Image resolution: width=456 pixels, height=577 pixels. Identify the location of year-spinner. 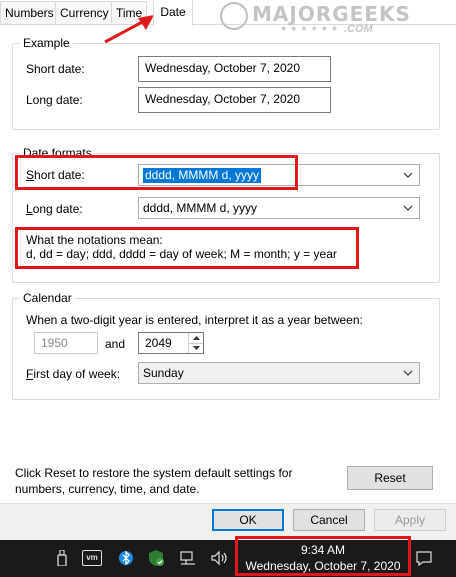
(195, 343).